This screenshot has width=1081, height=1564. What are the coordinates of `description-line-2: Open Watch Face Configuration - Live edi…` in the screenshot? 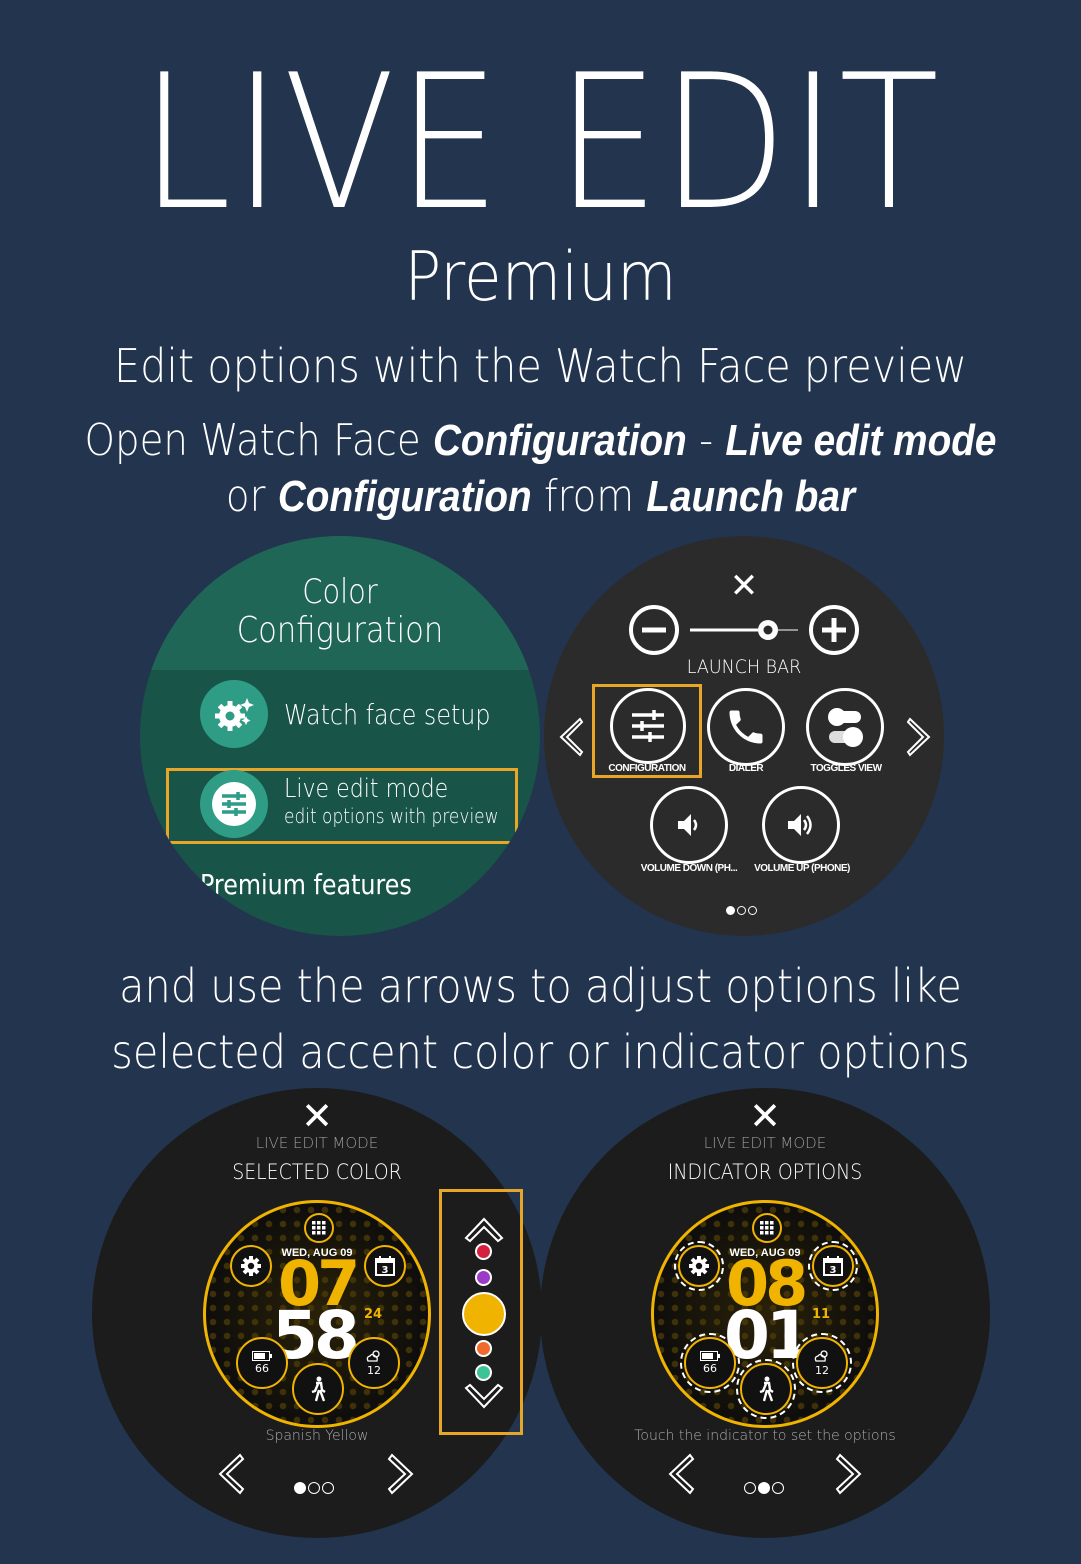 It's located at (540, 441).